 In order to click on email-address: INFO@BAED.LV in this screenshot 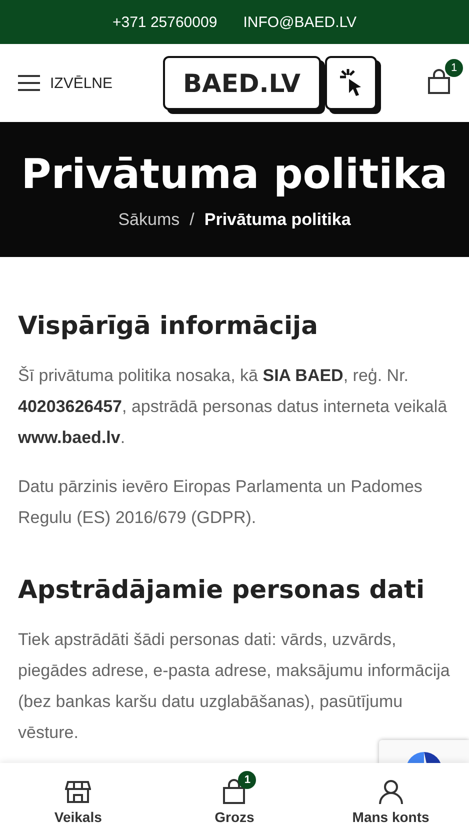, I will do `click(299, 22)`.